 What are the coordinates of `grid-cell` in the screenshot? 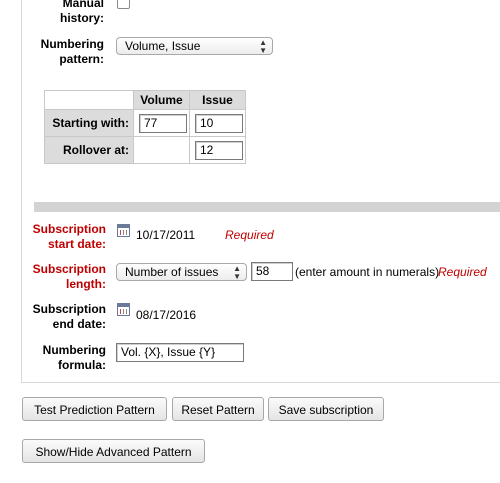 It's located at (161, 150).